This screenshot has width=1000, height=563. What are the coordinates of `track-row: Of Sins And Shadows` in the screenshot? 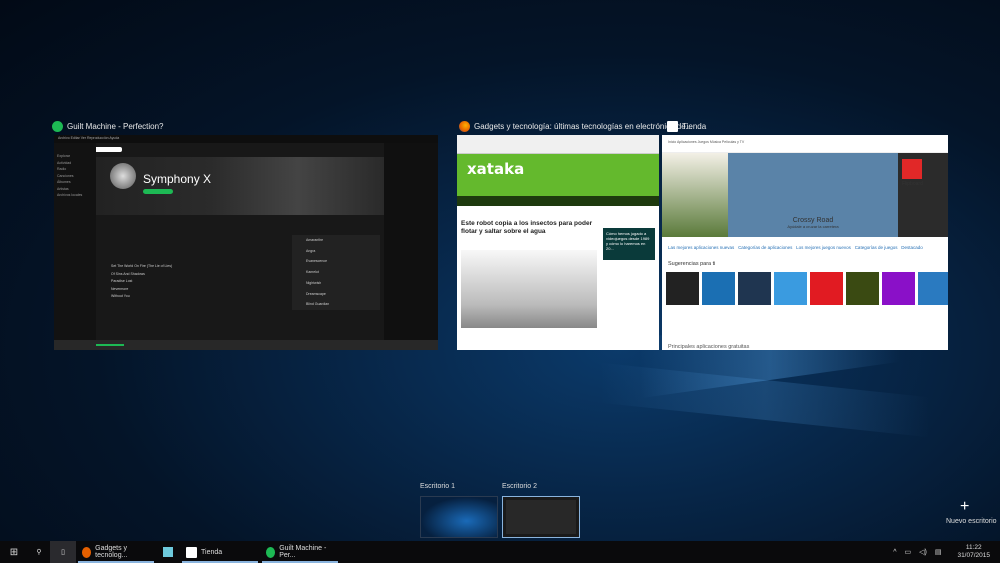 It's located at (201, 275).